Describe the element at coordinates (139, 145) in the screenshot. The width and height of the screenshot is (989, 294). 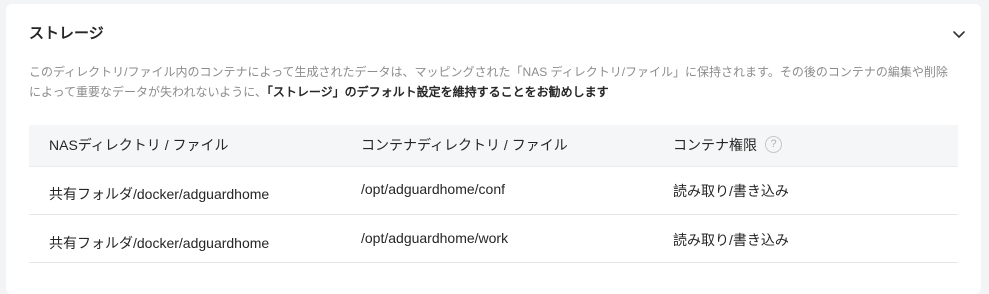
I see `header-nas-directory: NASディレクトリ / ファイル` at that location.